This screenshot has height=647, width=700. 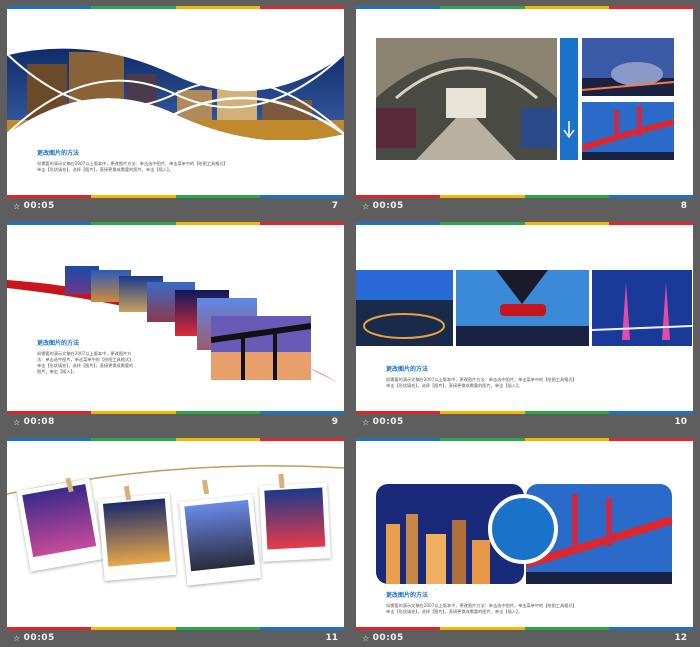 I want to click on city-wave-banner, so click(x=175, y=93).